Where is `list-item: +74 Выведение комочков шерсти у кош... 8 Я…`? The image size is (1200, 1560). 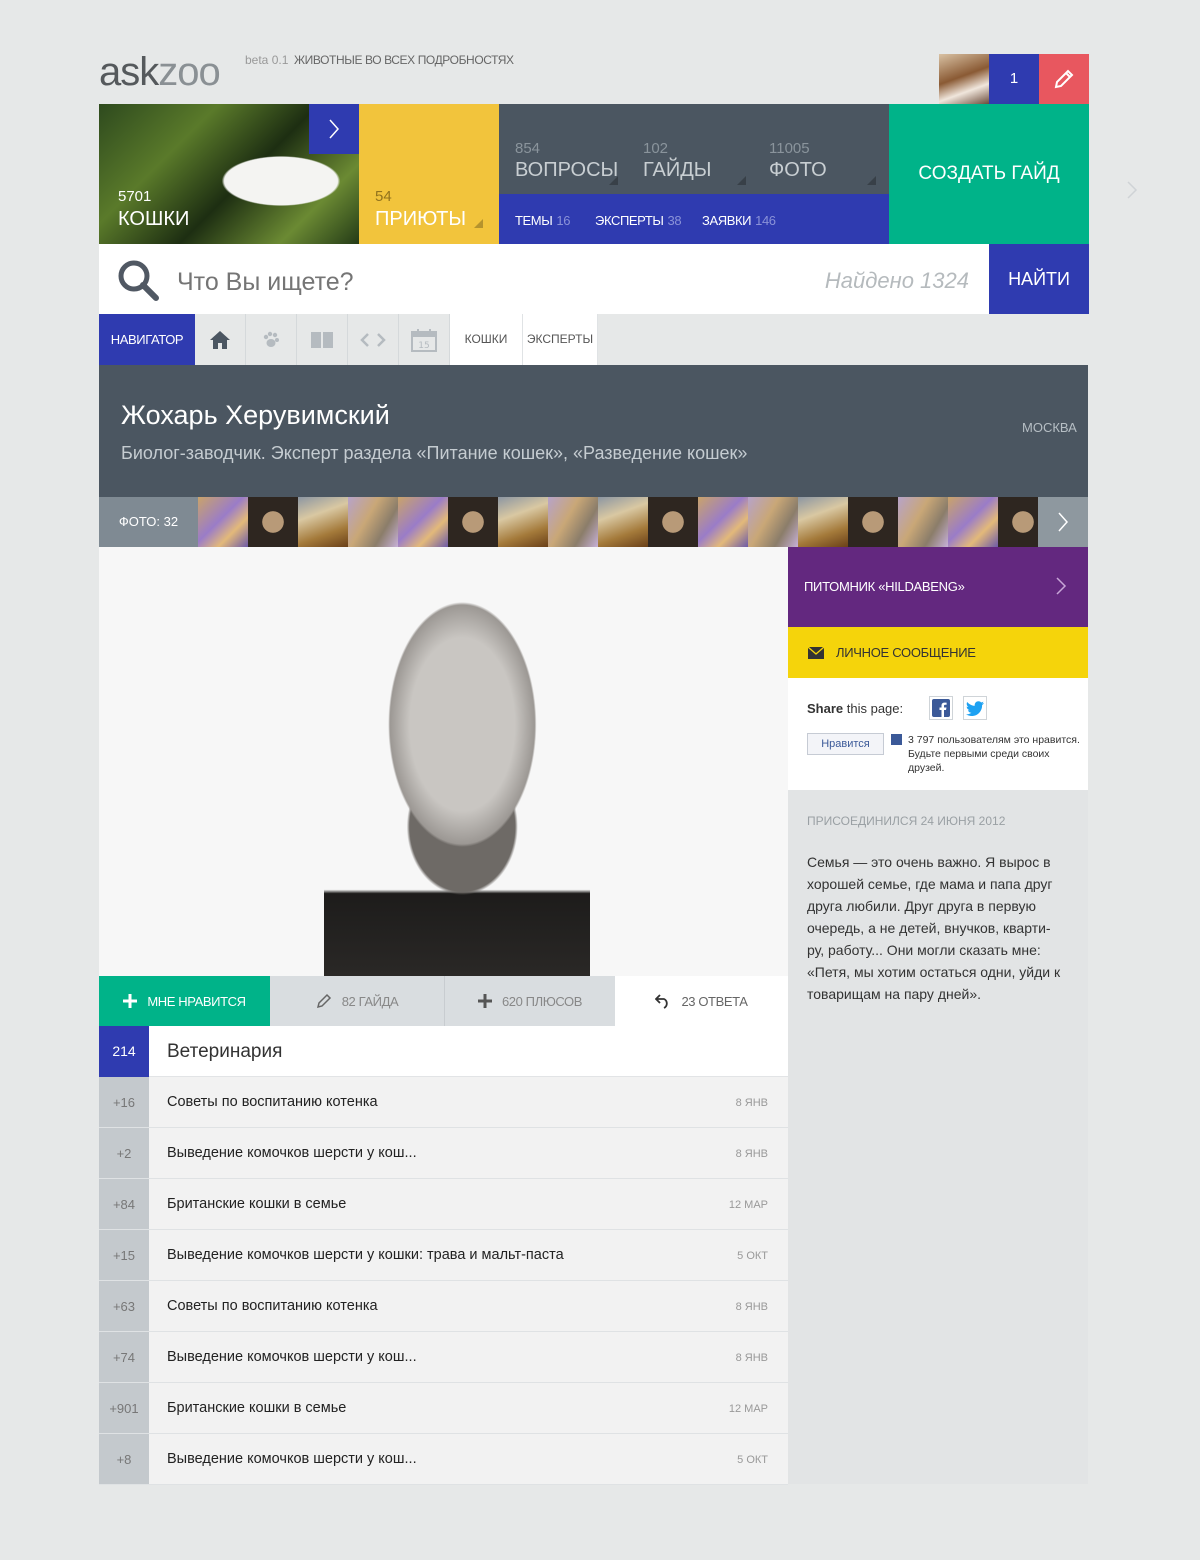
list-item: +74 Выведение комочков шерсти у кош... 8 Я… is located at coordinates (443, 1357).